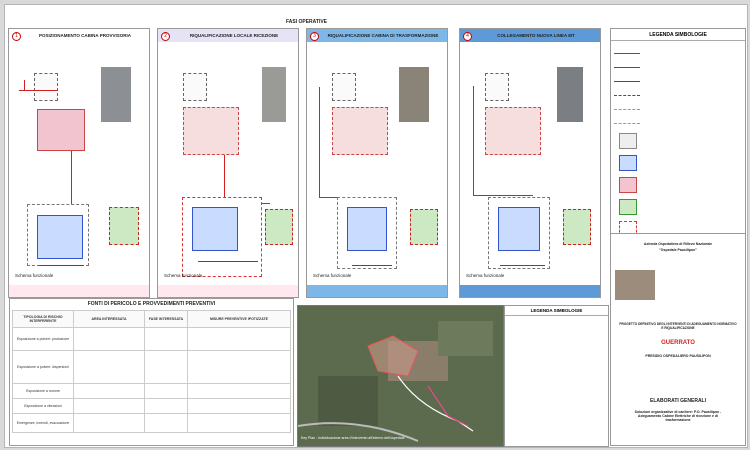  What do you see at coordinates (16, 36) in the screenshot?
I see `phase-number: 1` at bounding box center [16, 36].